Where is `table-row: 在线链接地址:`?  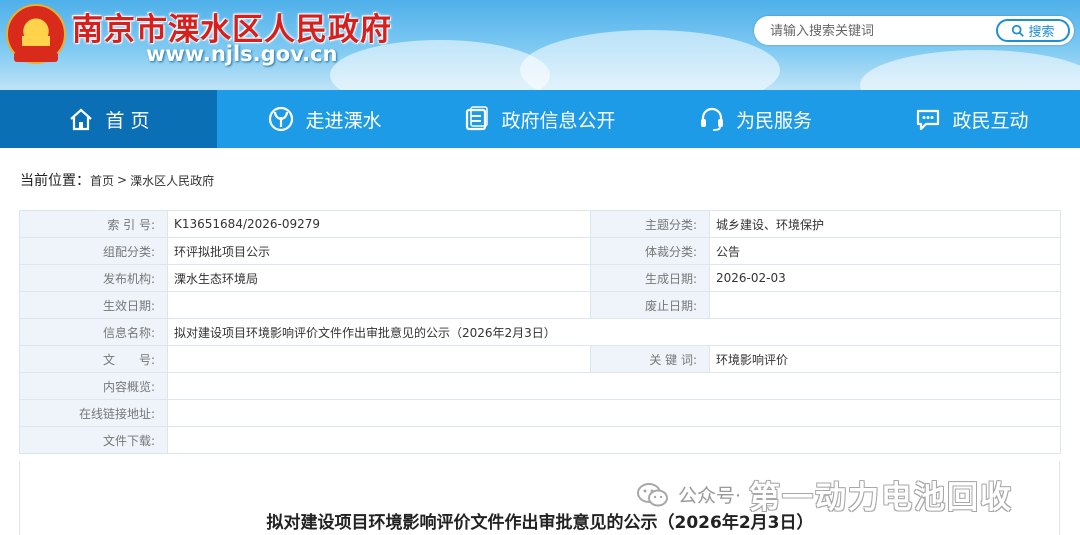 table-row: 在线链接地址: is located at coordinates (540, 413).